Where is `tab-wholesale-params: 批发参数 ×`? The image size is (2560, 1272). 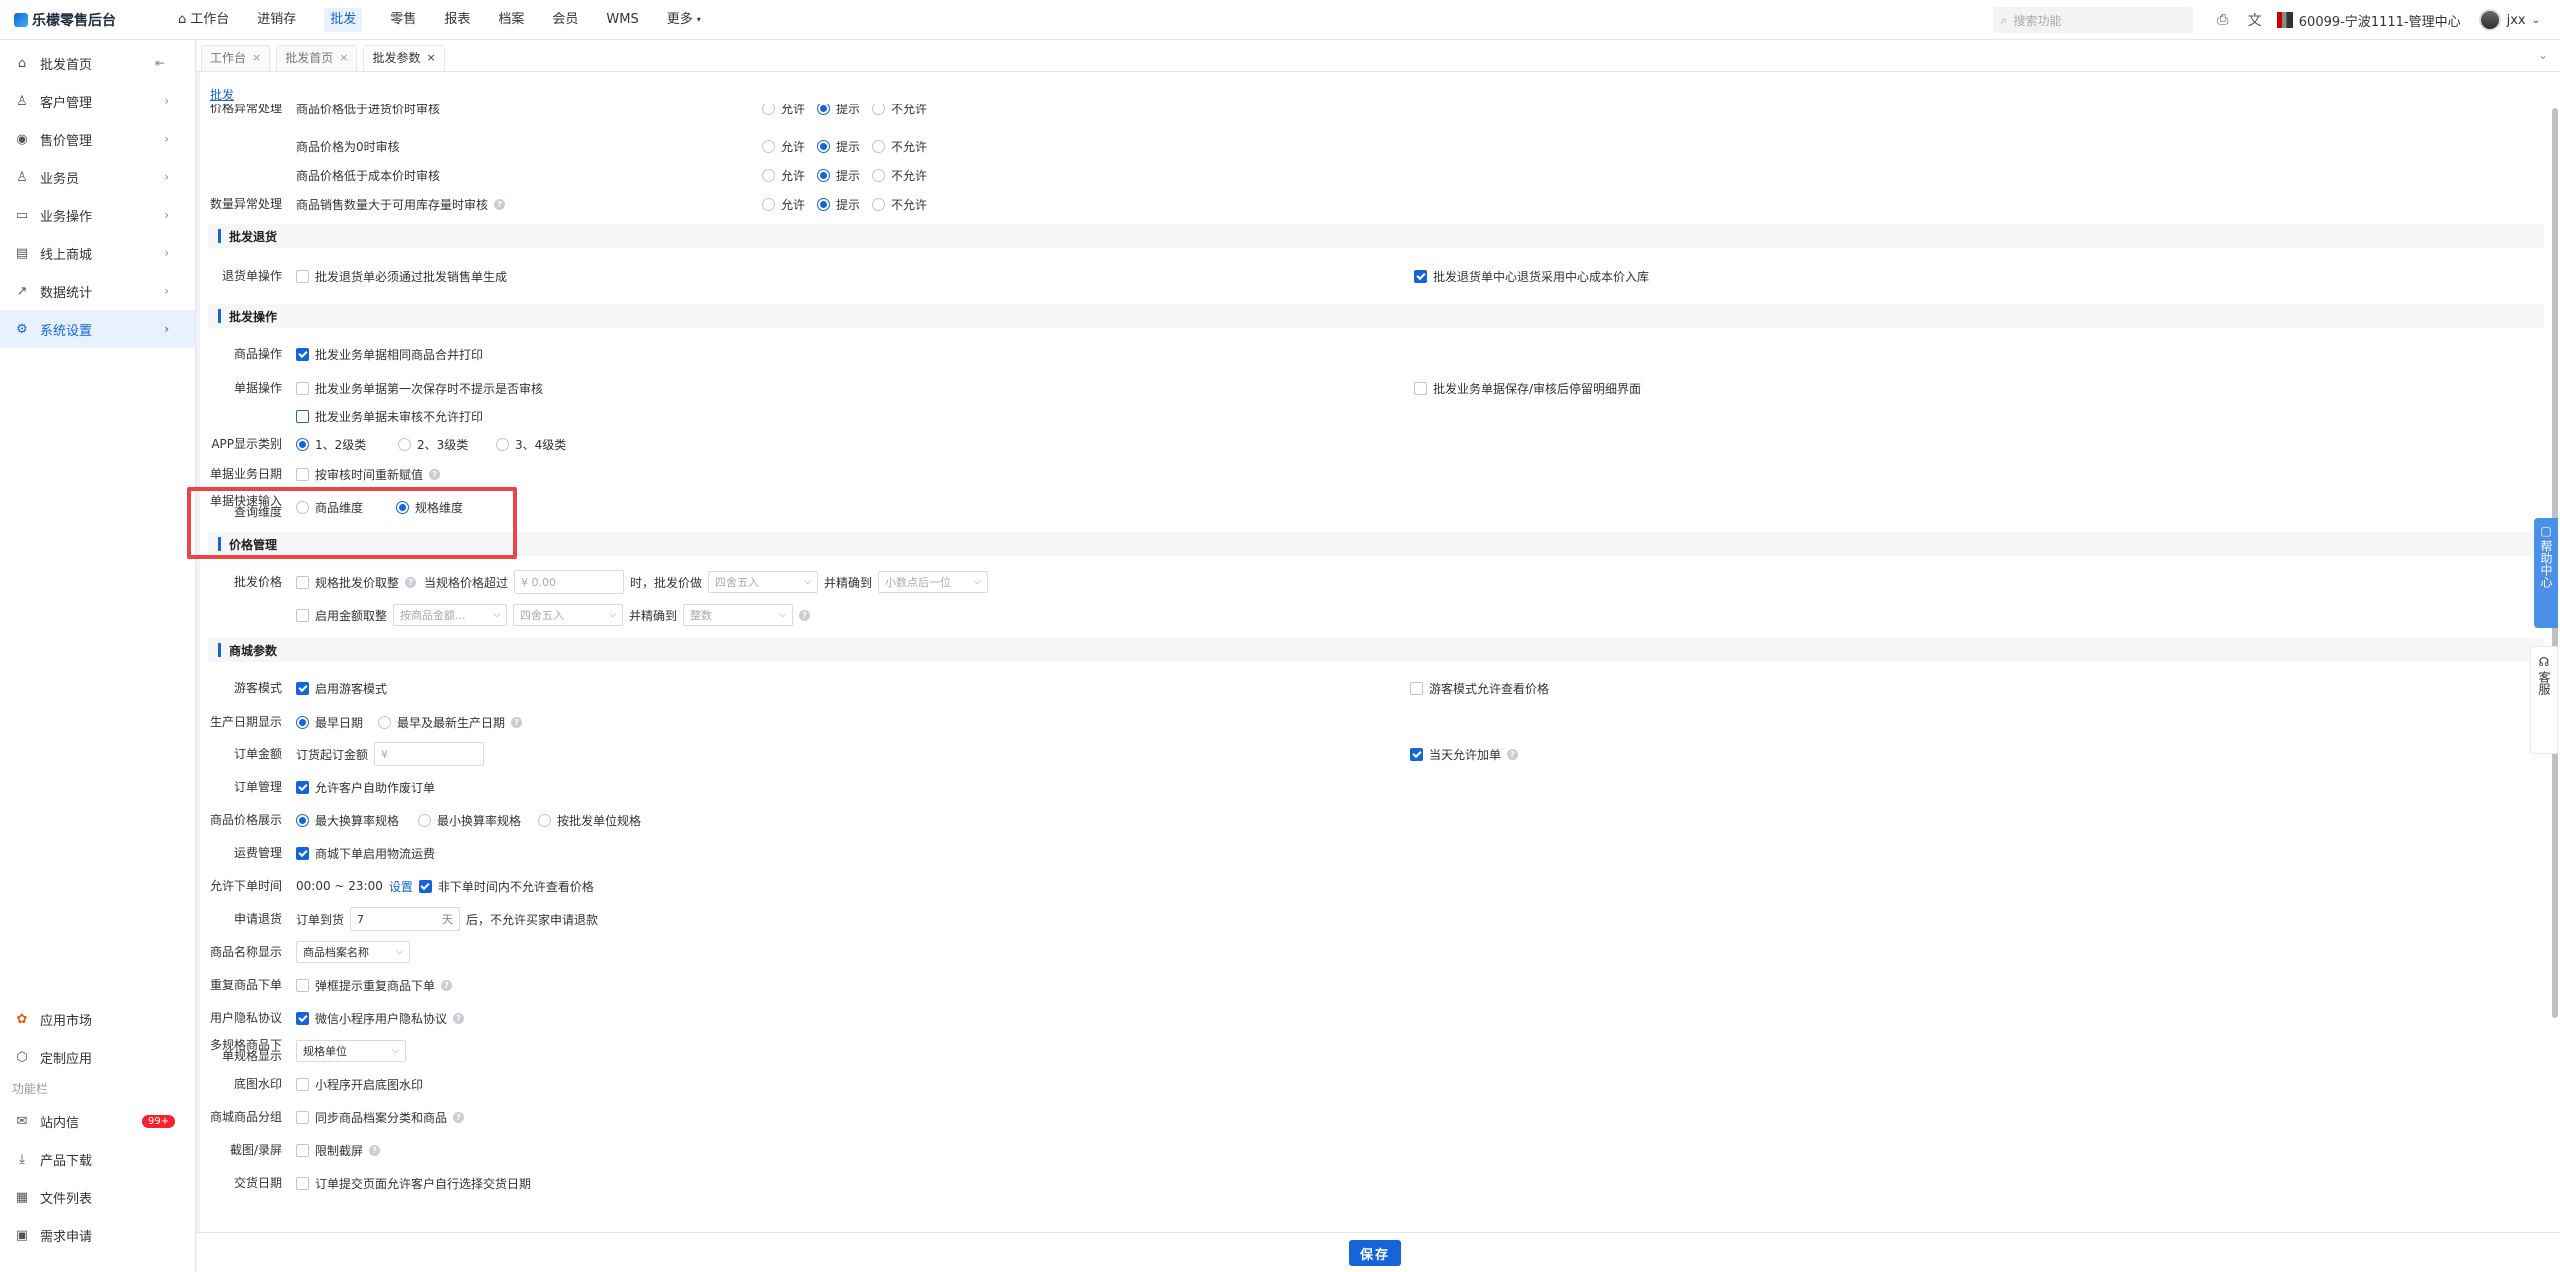
tab-wholesale-params: 批发参数 × is located at coordinates (404, 58).